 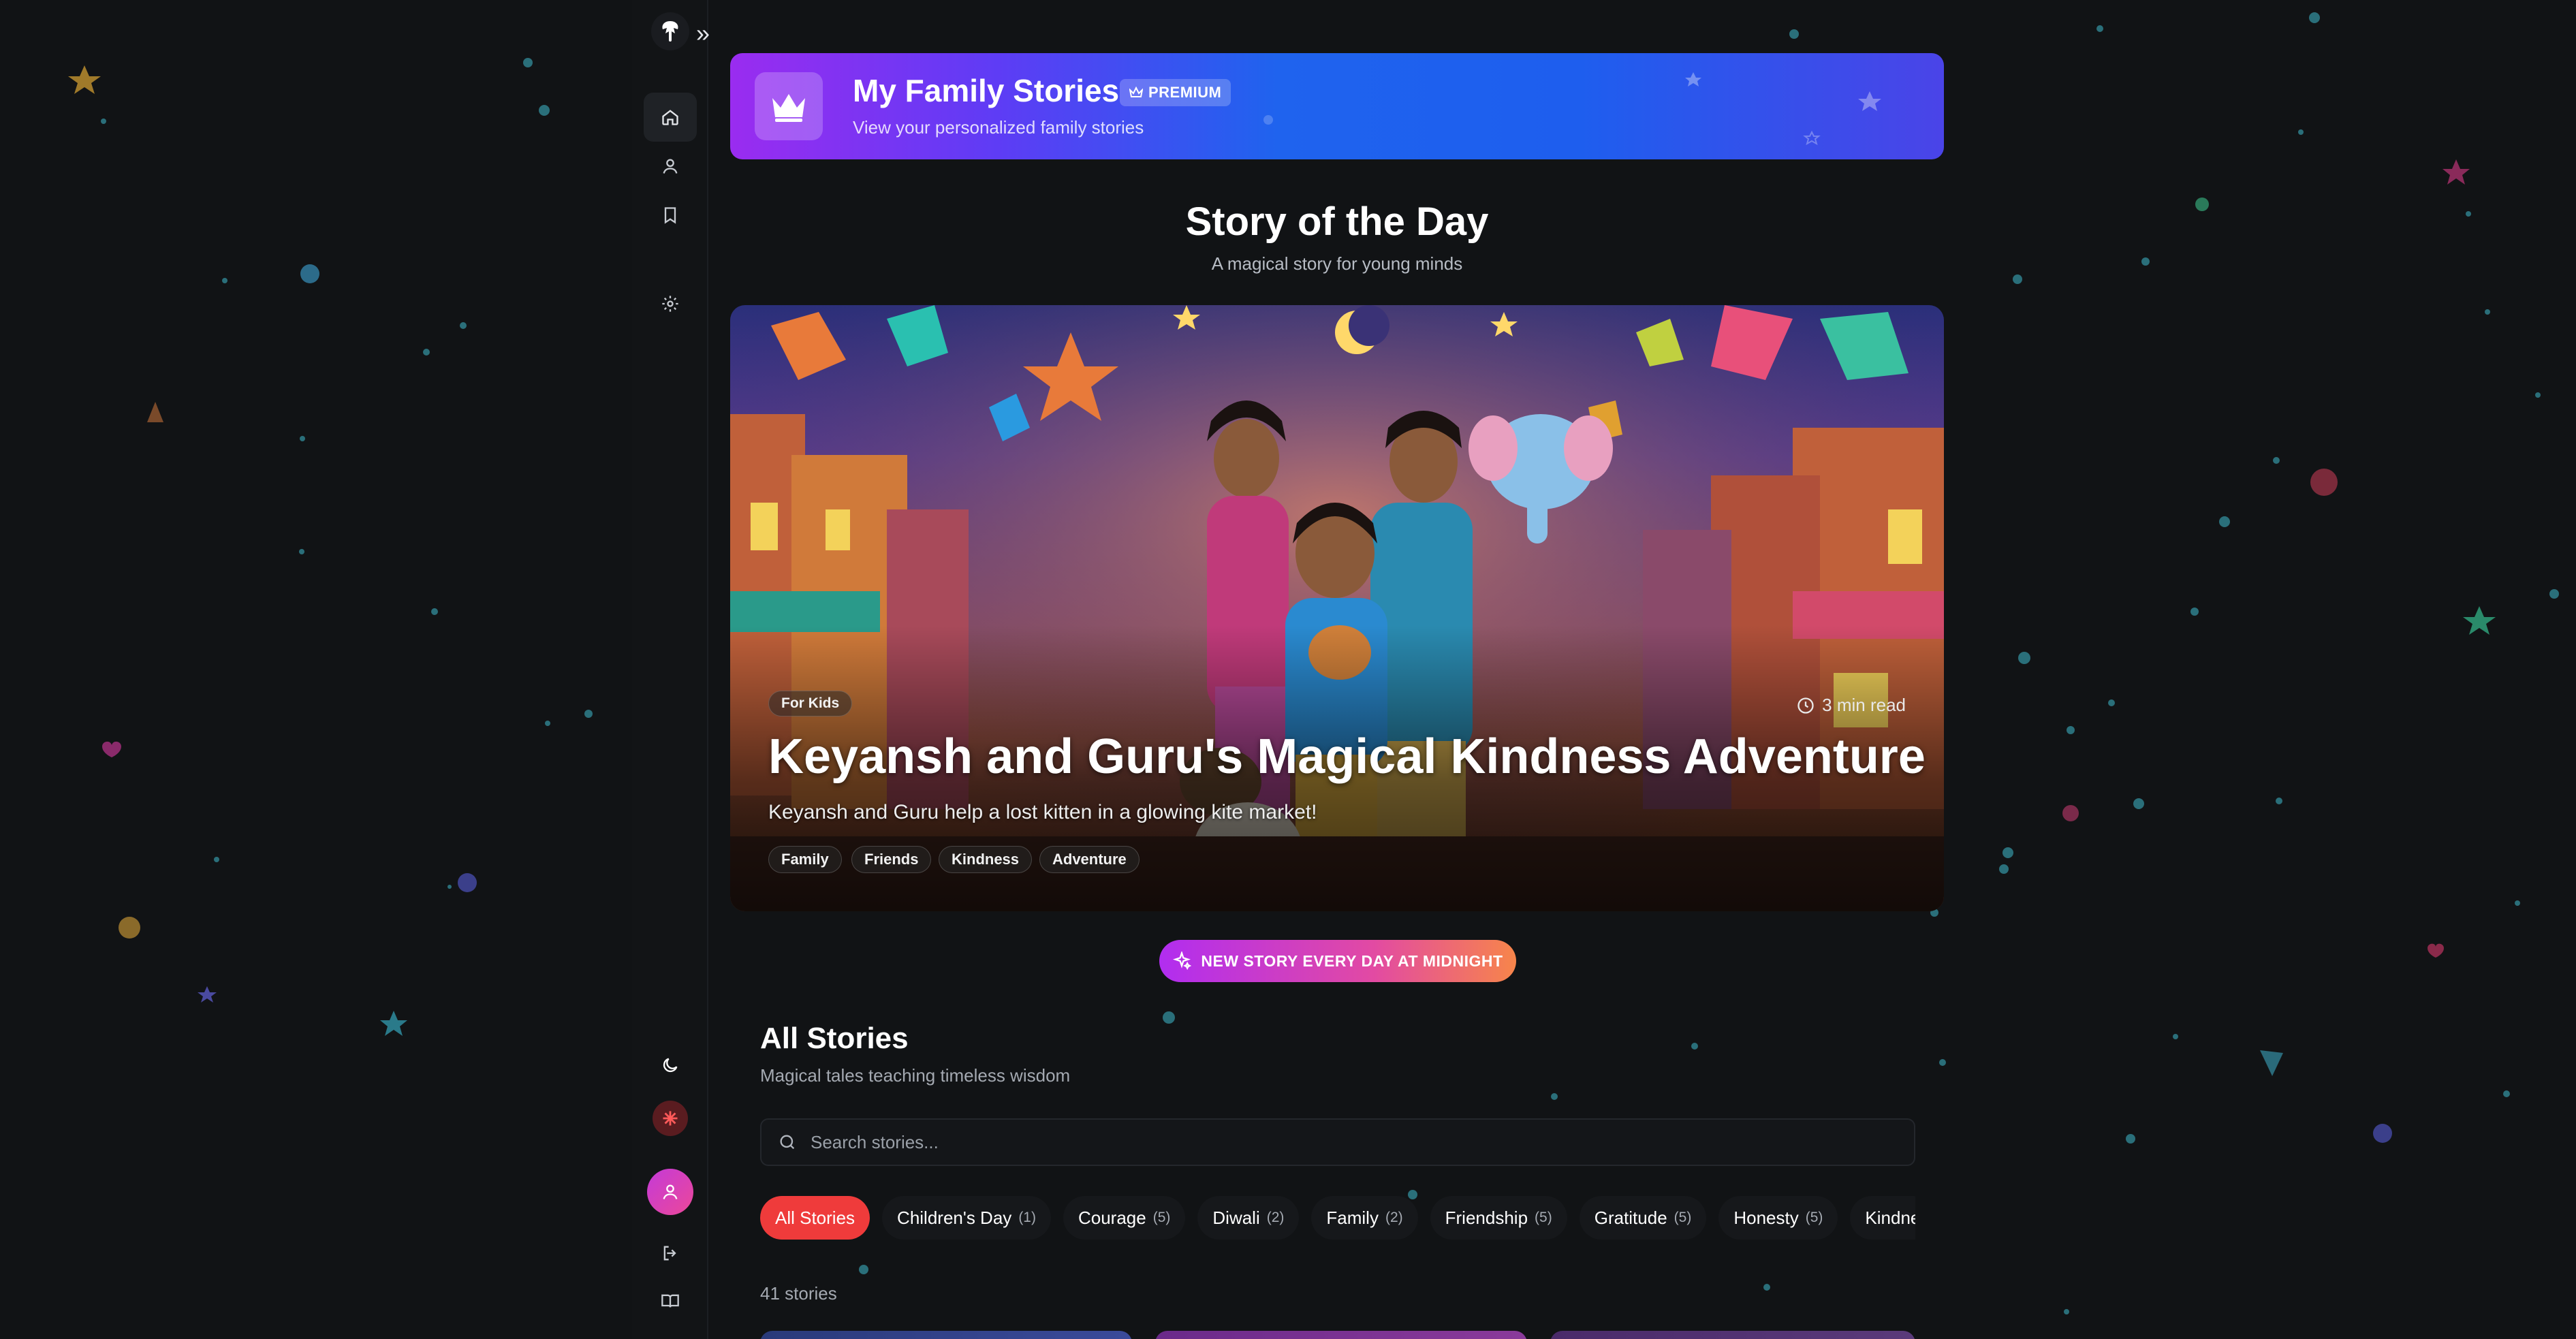 What do you see at coordinates (1572, 109) in the screenshot?
I see `banner-sparkles` at bounding box center [1572, 109].